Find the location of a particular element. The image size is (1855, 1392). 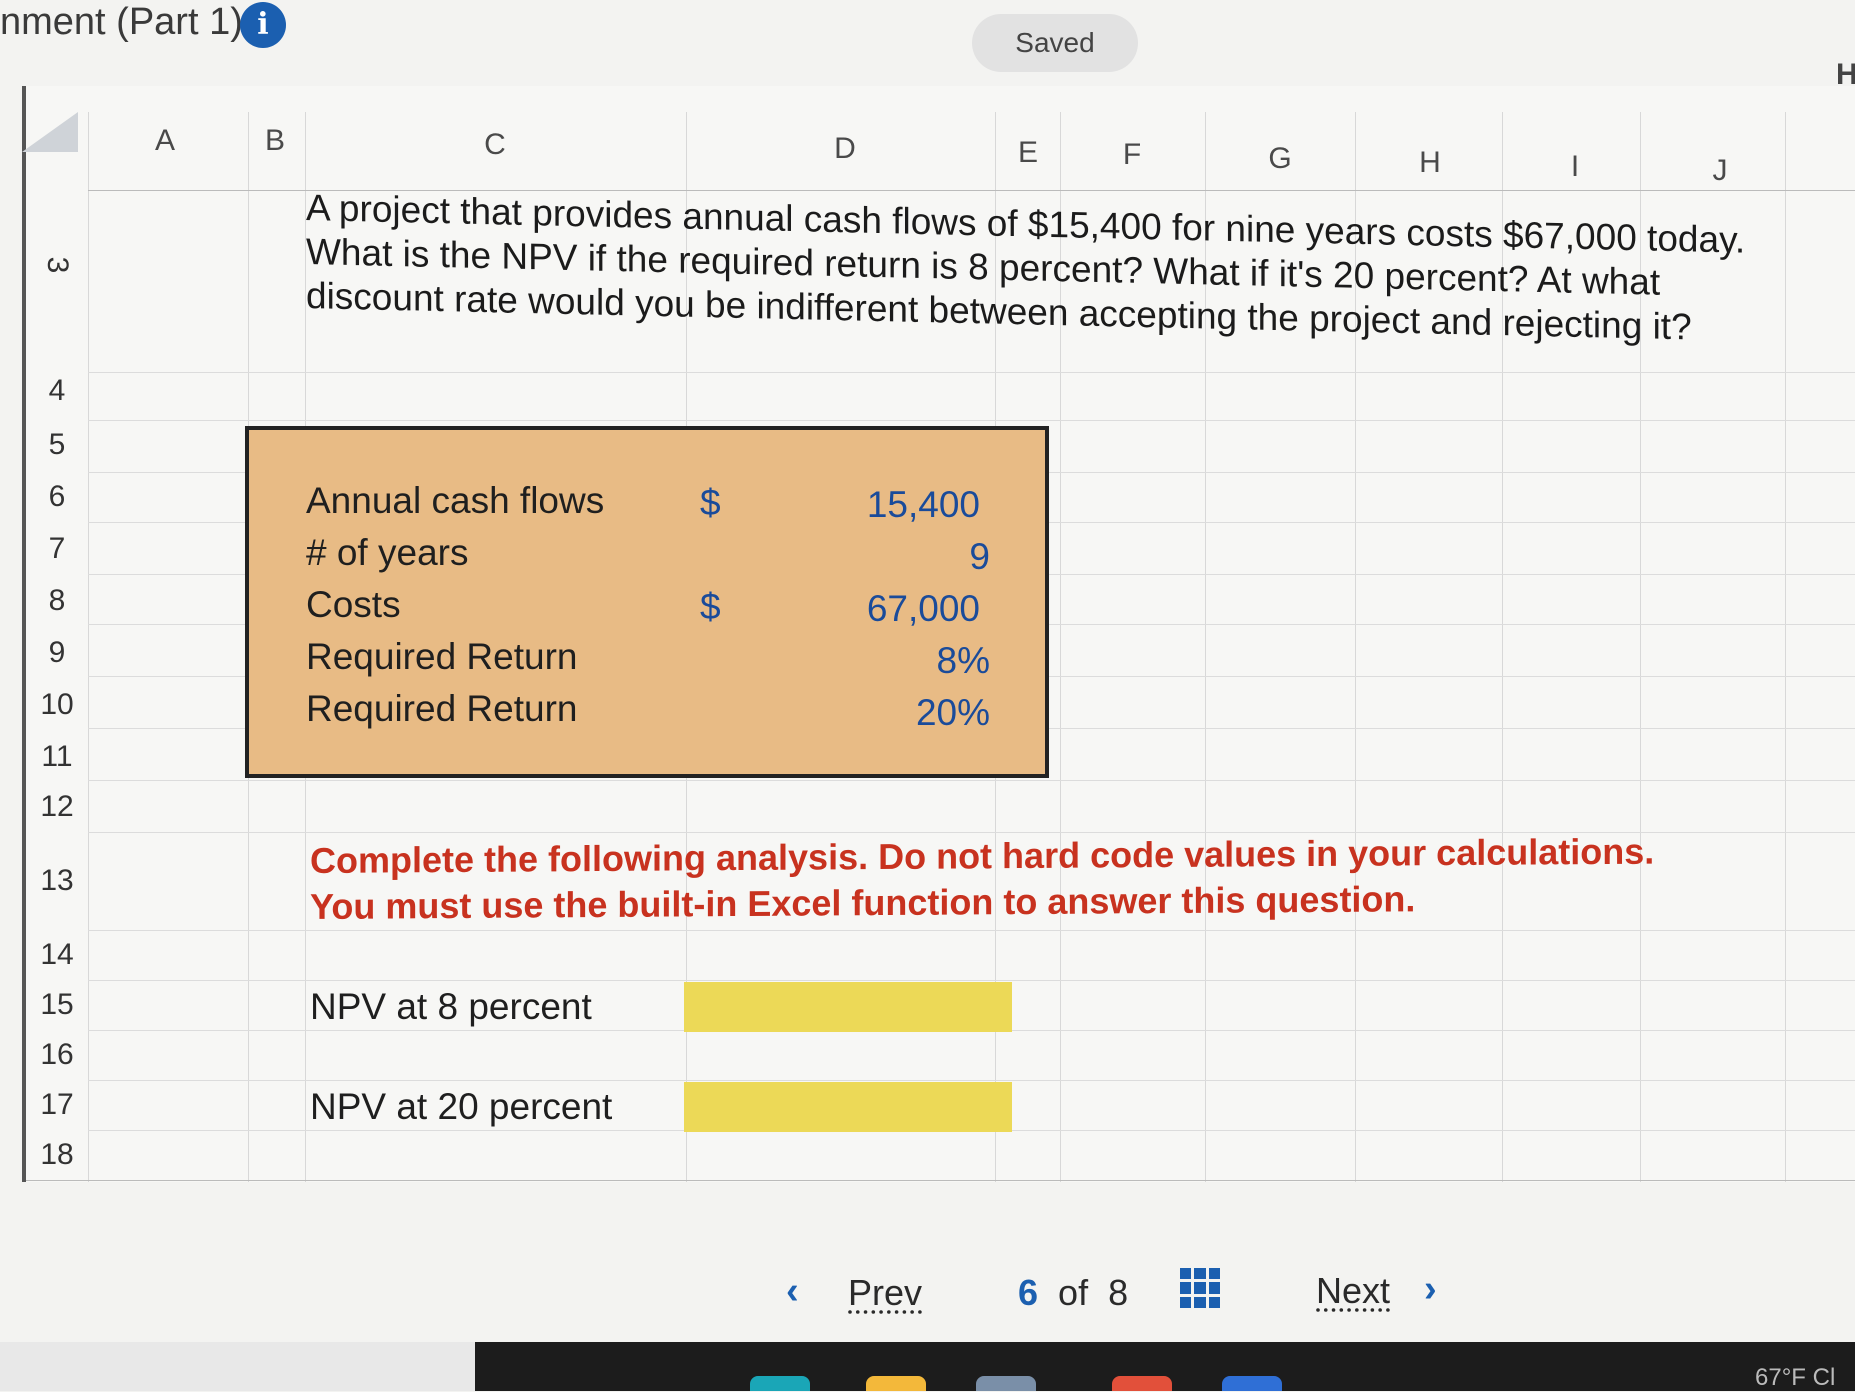

chevron-right-icon: › is located at coordinates (1430, 1289).